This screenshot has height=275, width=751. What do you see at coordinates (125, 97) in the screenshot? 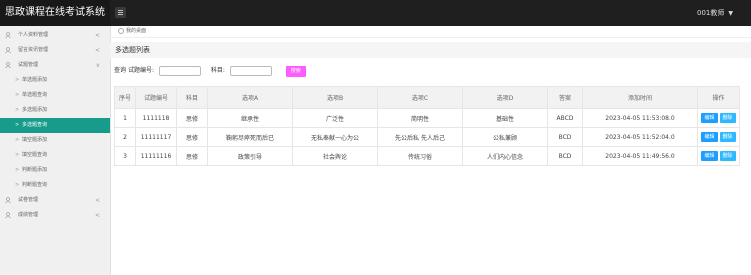
I see `col-header-no: 序号` at bounding box center [125, 97].